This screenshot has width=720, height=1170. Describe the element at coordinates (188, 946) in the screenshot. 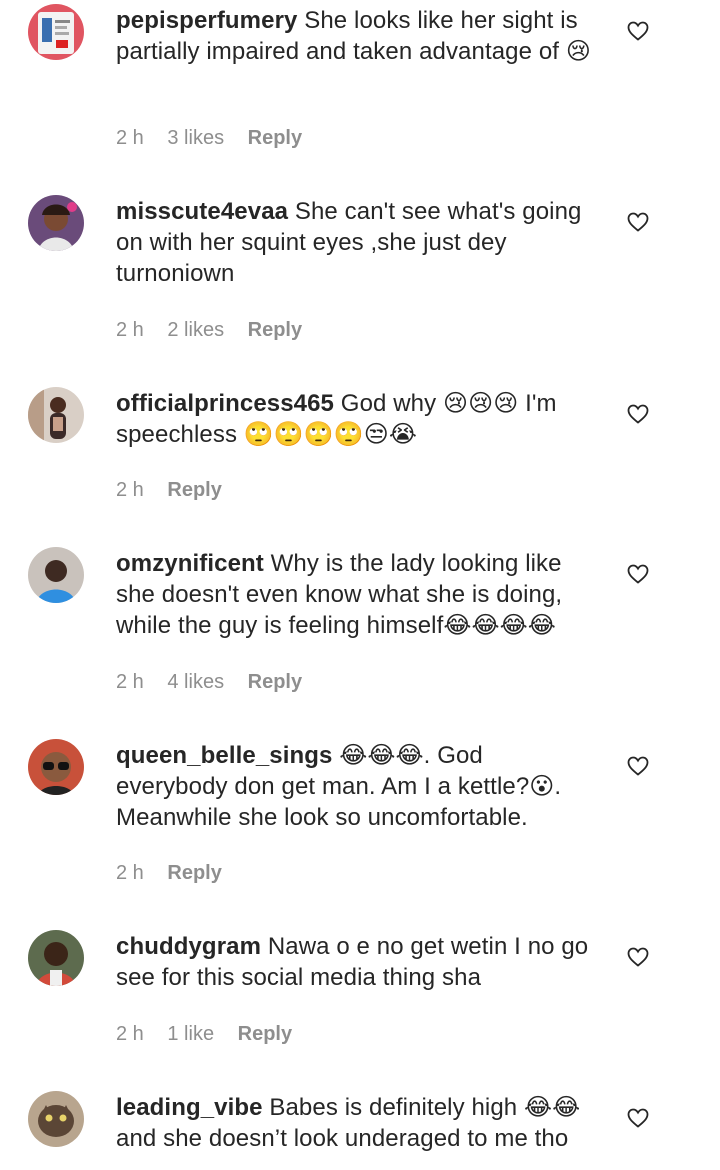

I see `comment-username: chuddygram` at that location.